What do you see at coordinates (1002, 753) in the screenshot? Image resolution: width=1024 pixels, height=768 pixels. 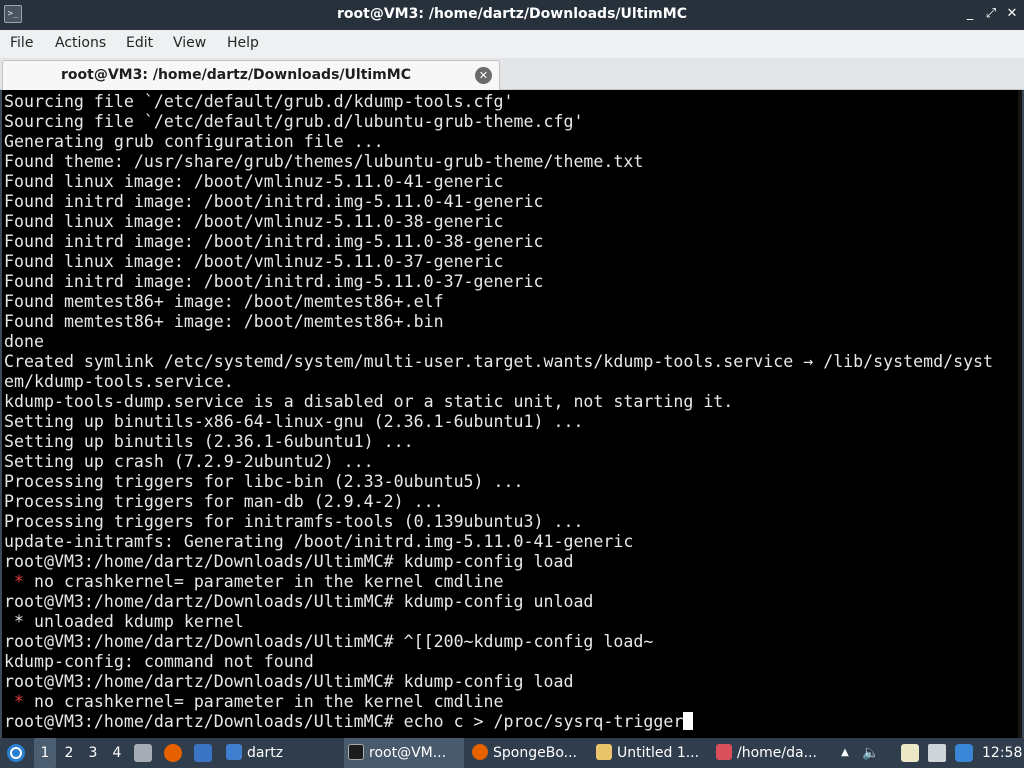 I see `clock: 12:58` at bounding box center [1002, 753].